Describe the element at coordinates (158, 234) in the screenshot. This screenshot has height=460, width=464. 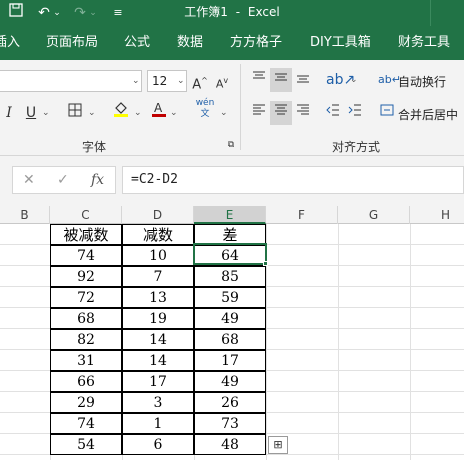
I see `table-header-cell: 减数` at that location.